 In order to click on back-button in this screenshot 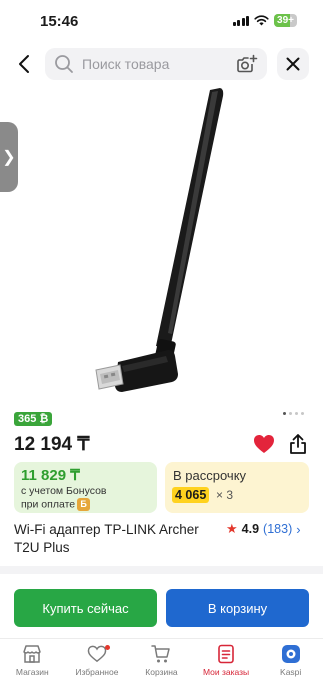, I will do `click(24, 64)`.